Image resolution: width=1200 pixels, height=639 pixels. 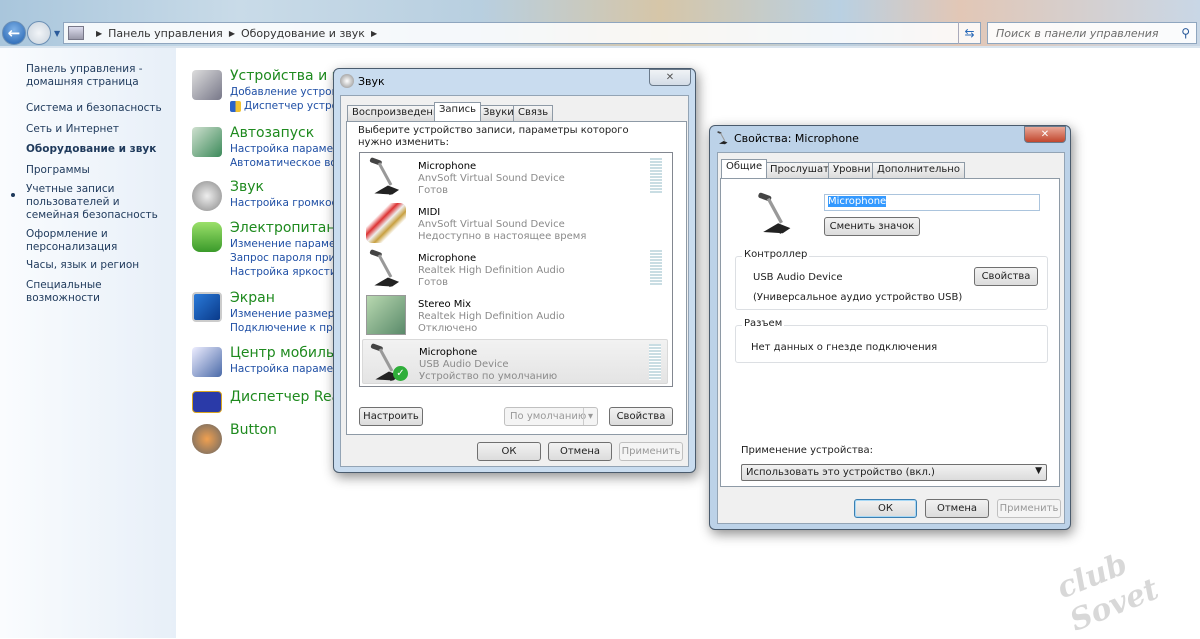 What do you see at coordinates (932, 202) in the screenshot?
I see `device-name-input: Microphone` at bounding box center [932, 202].